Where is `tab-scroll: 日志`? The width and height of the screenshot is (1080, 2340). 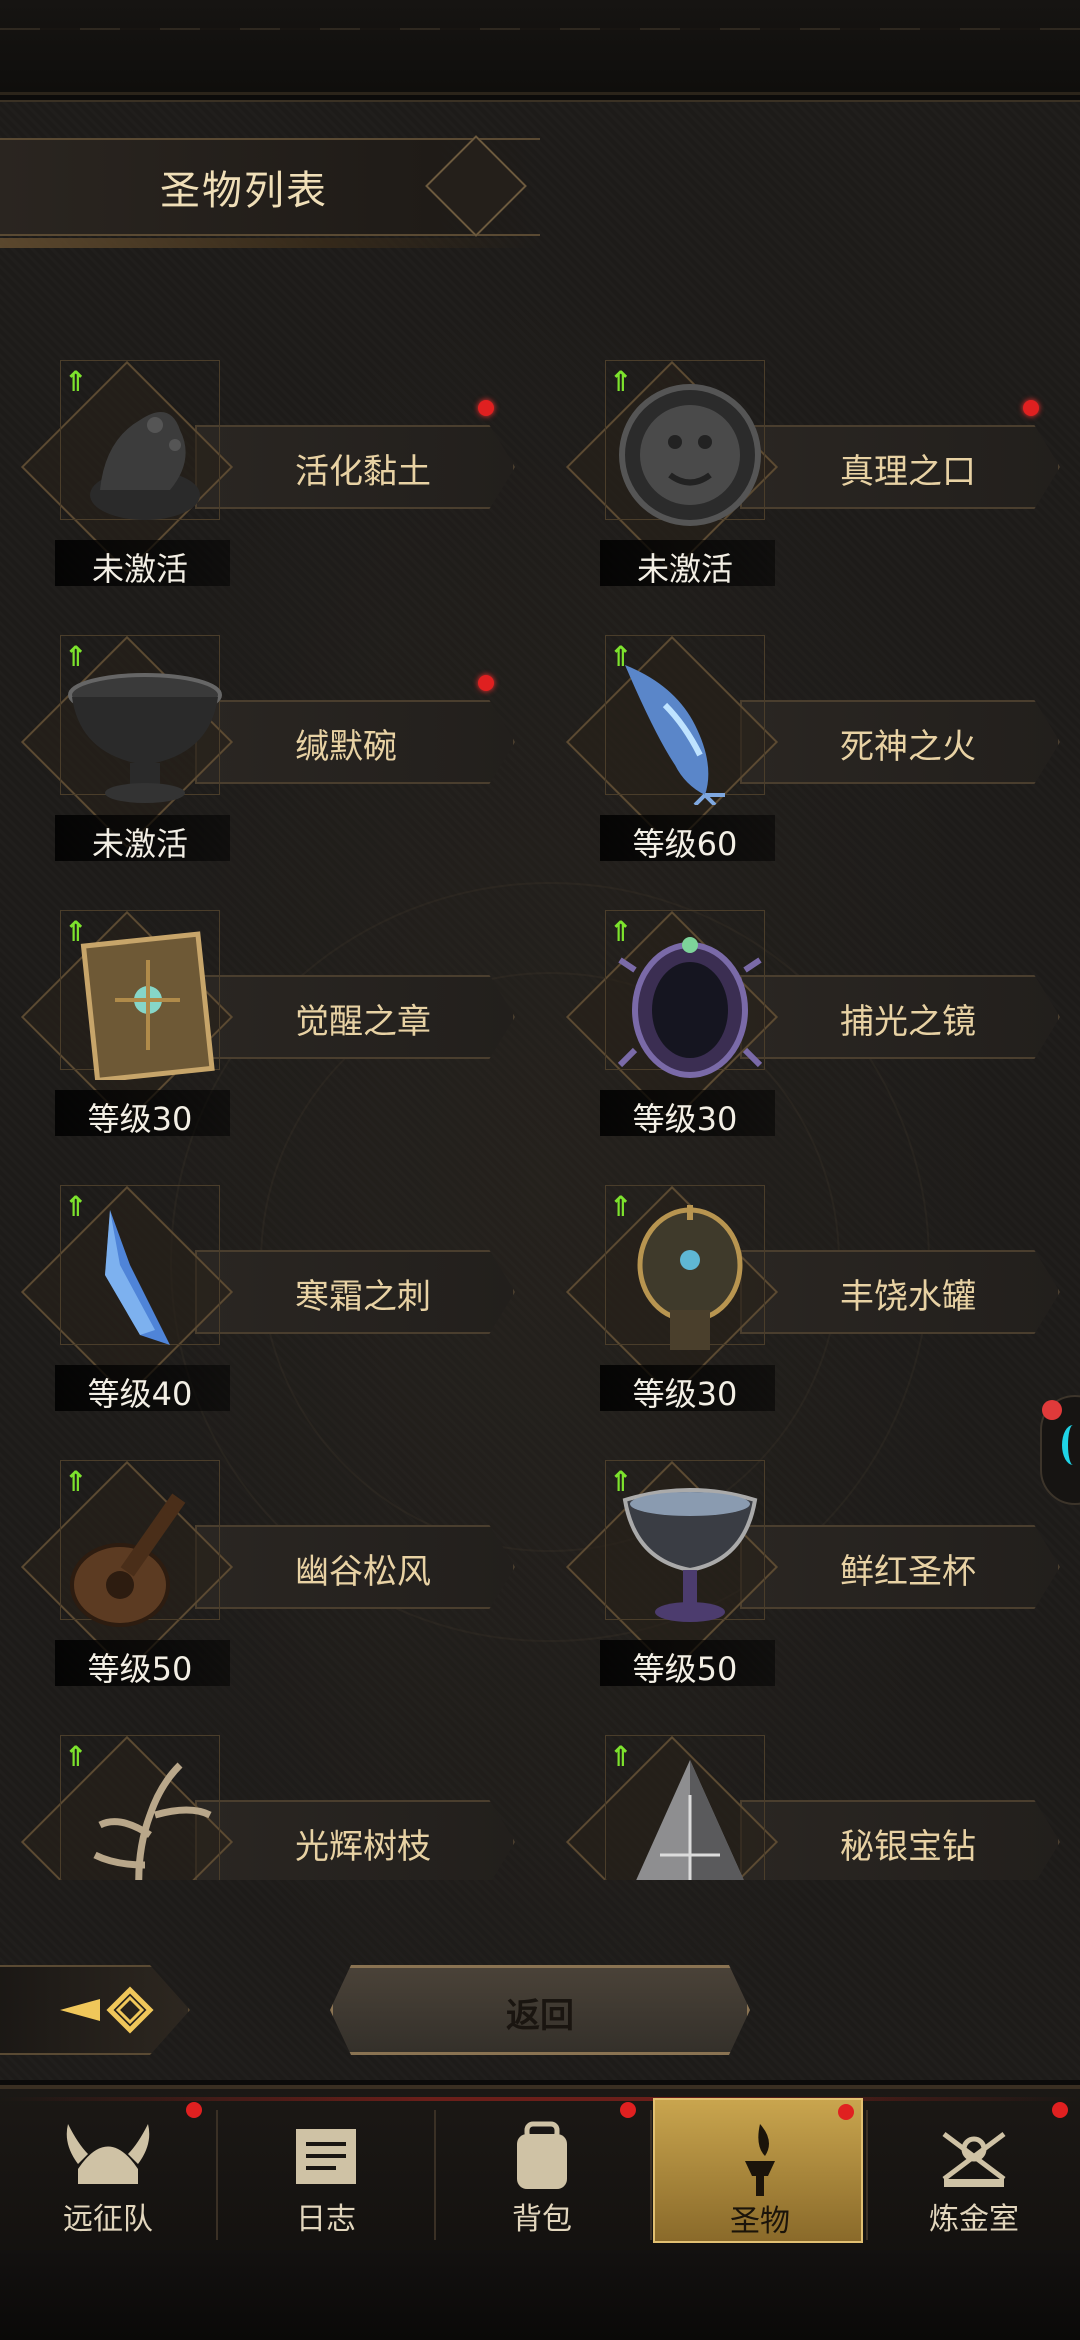 tab-scroll: 日志 is located at coordinates (326, 2170).